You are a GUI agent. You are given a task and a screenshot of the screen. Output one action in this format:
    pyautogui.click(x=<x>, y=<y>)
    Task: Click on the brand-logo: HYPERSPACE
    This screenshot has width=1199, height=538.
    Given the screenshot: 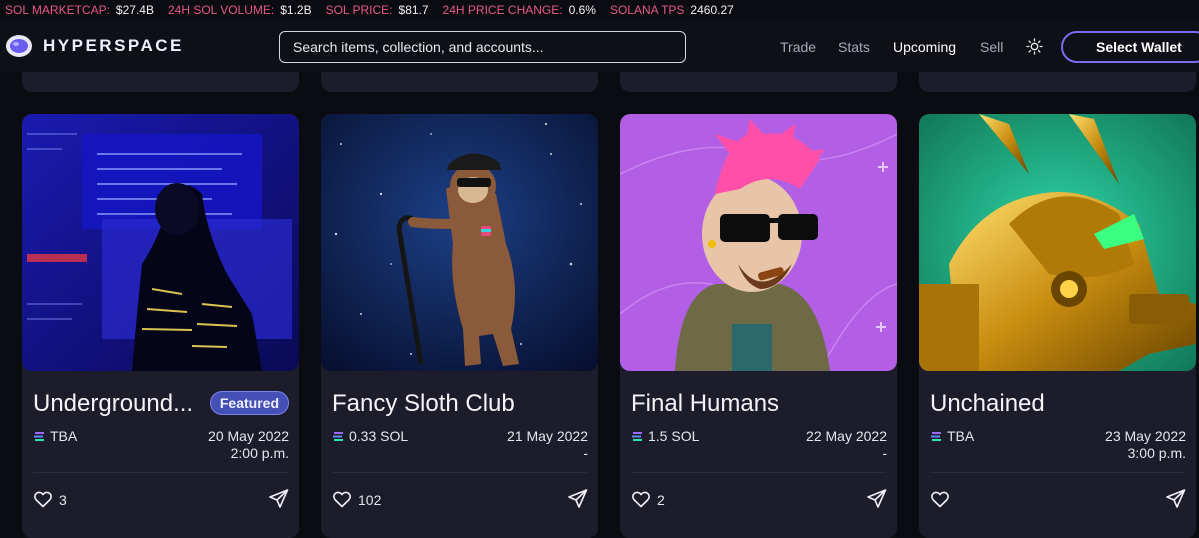 What is the action you would take?
    pyautogui.click(x=94, y=46)
    